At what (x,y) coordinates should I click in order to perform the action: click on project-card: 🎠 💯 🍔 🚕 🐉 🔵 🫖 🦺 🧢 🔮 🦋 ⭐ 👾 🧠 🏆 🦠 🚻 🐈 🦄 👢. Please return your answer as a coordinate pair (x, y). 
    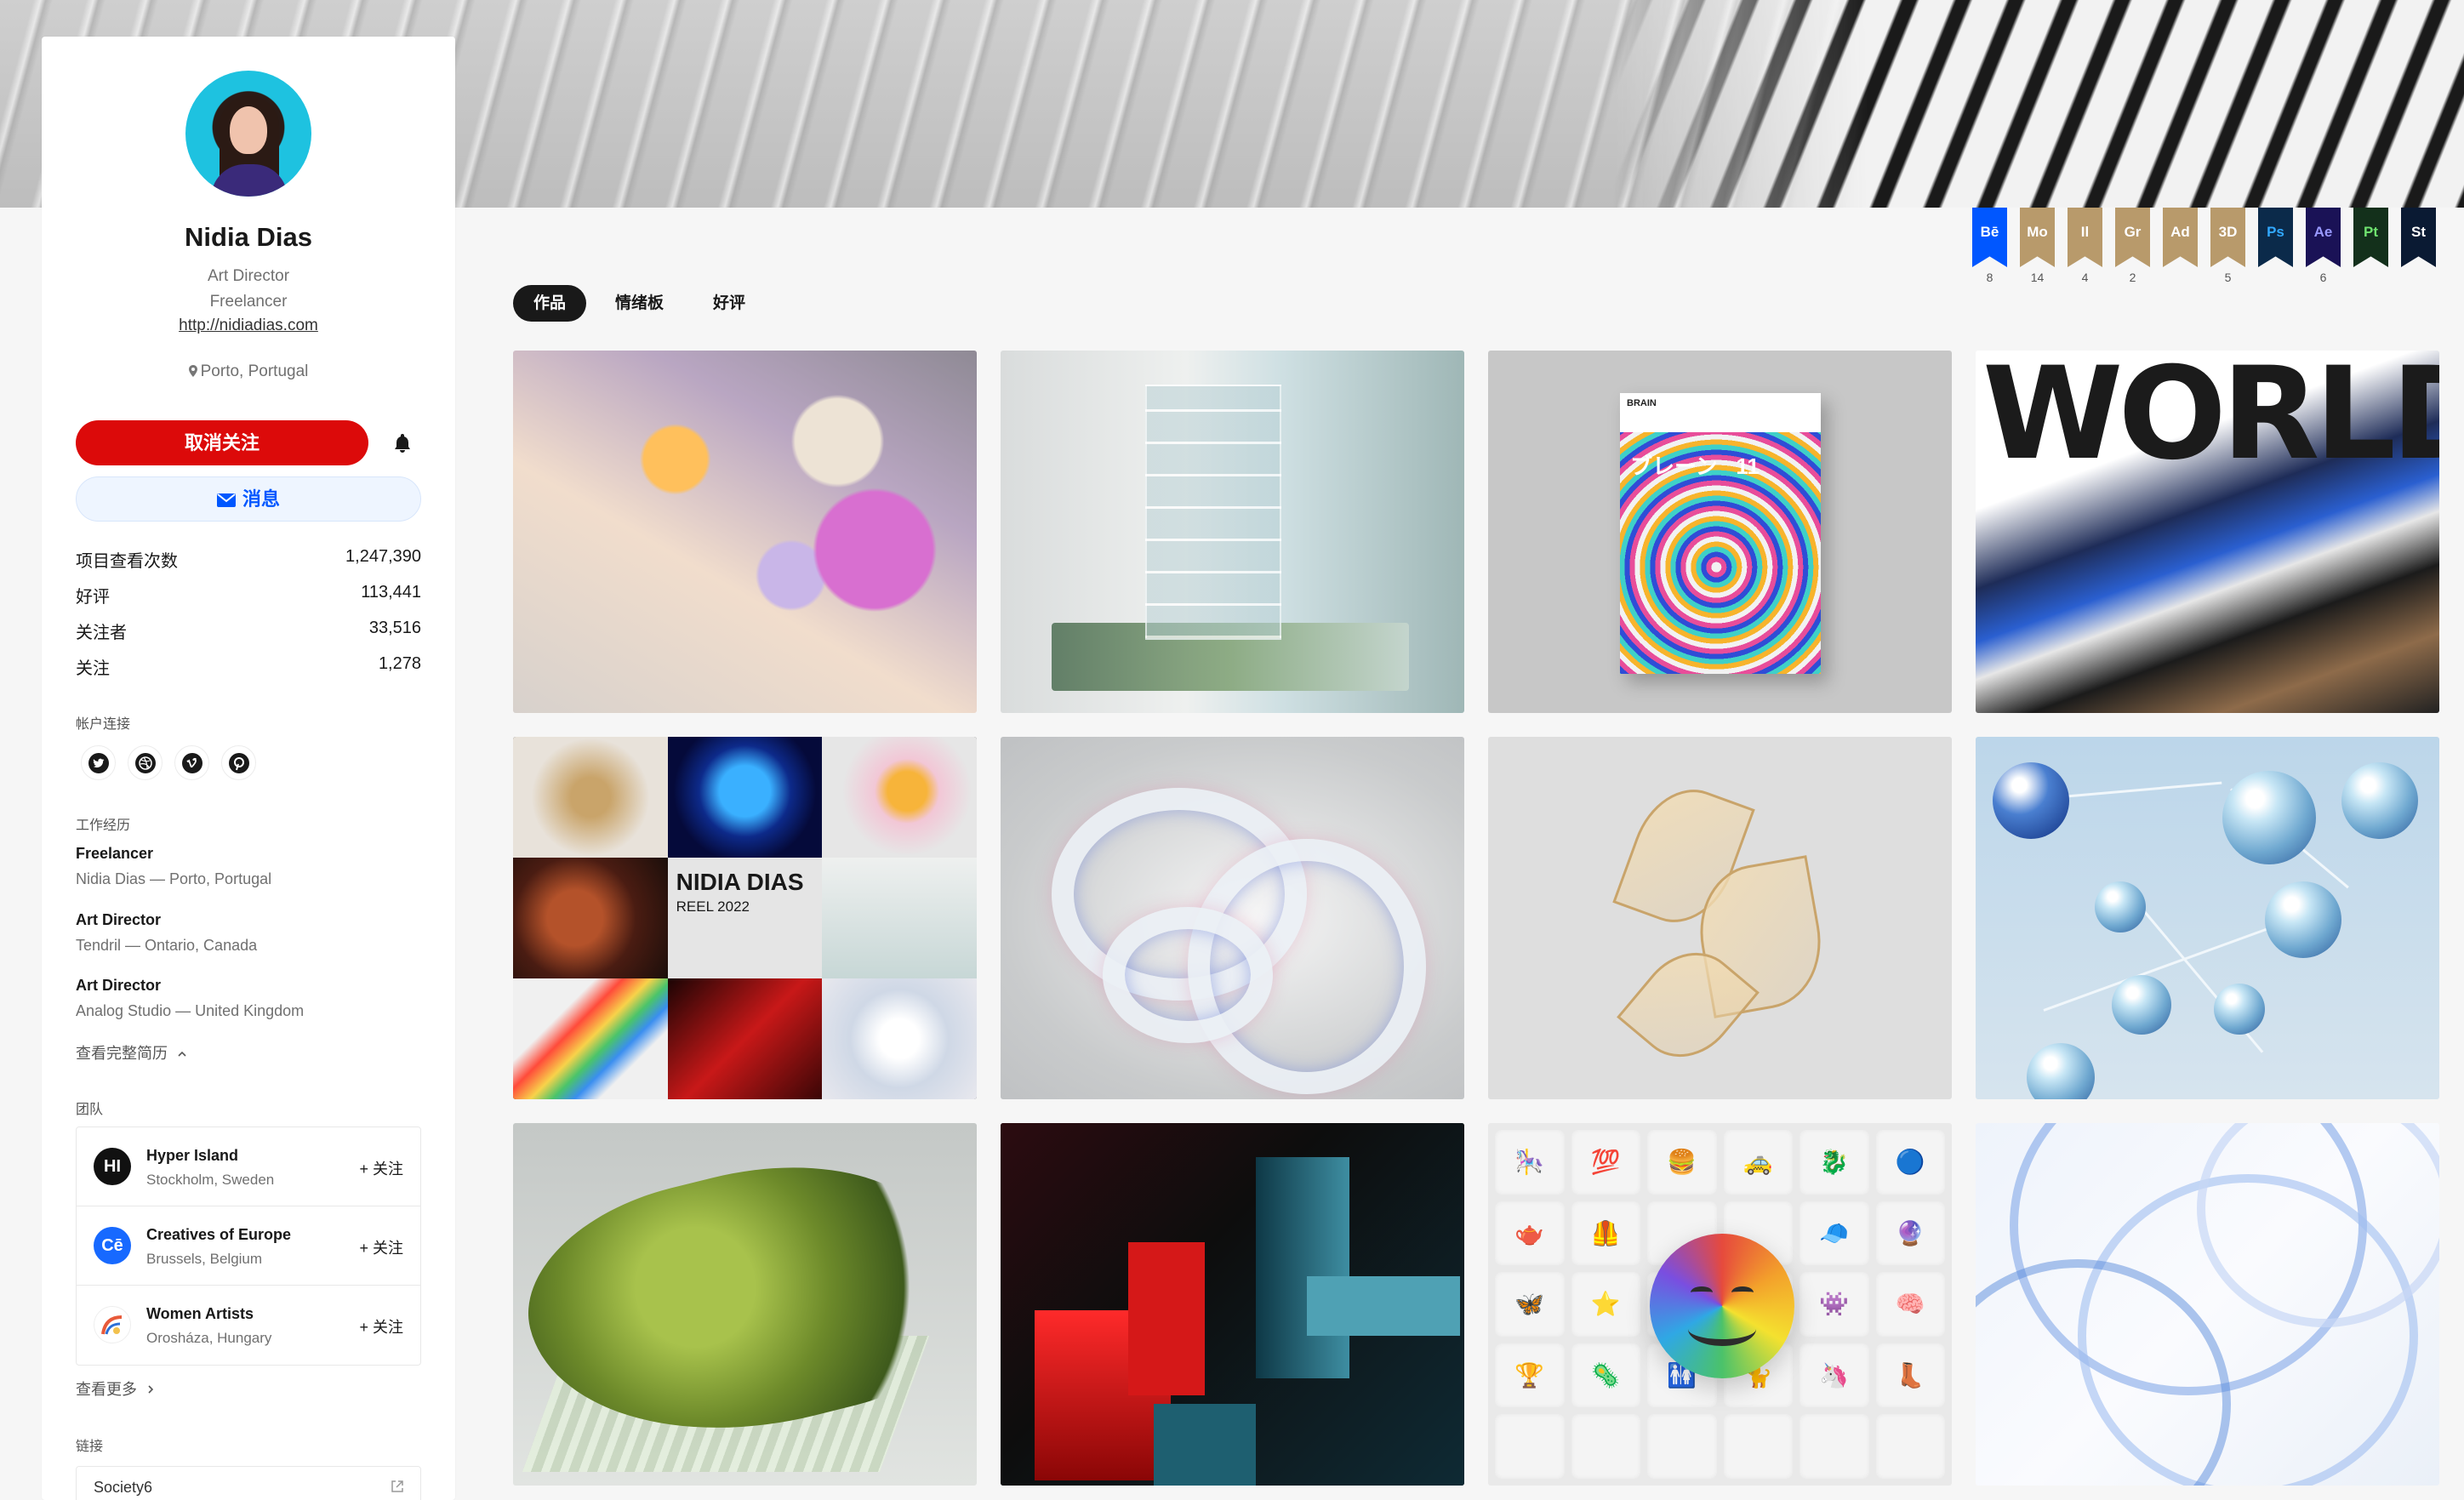
    Looking at the image, I should click on (1720, 1304).